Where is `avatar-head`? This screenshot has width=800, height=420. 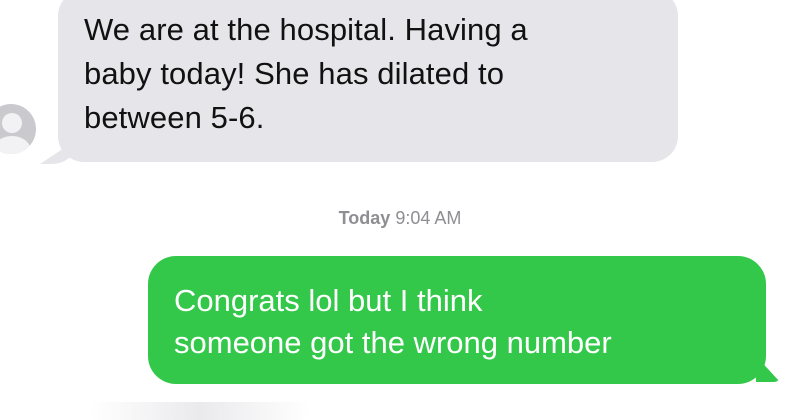 avatar-head is located at coordinates (12, 123).